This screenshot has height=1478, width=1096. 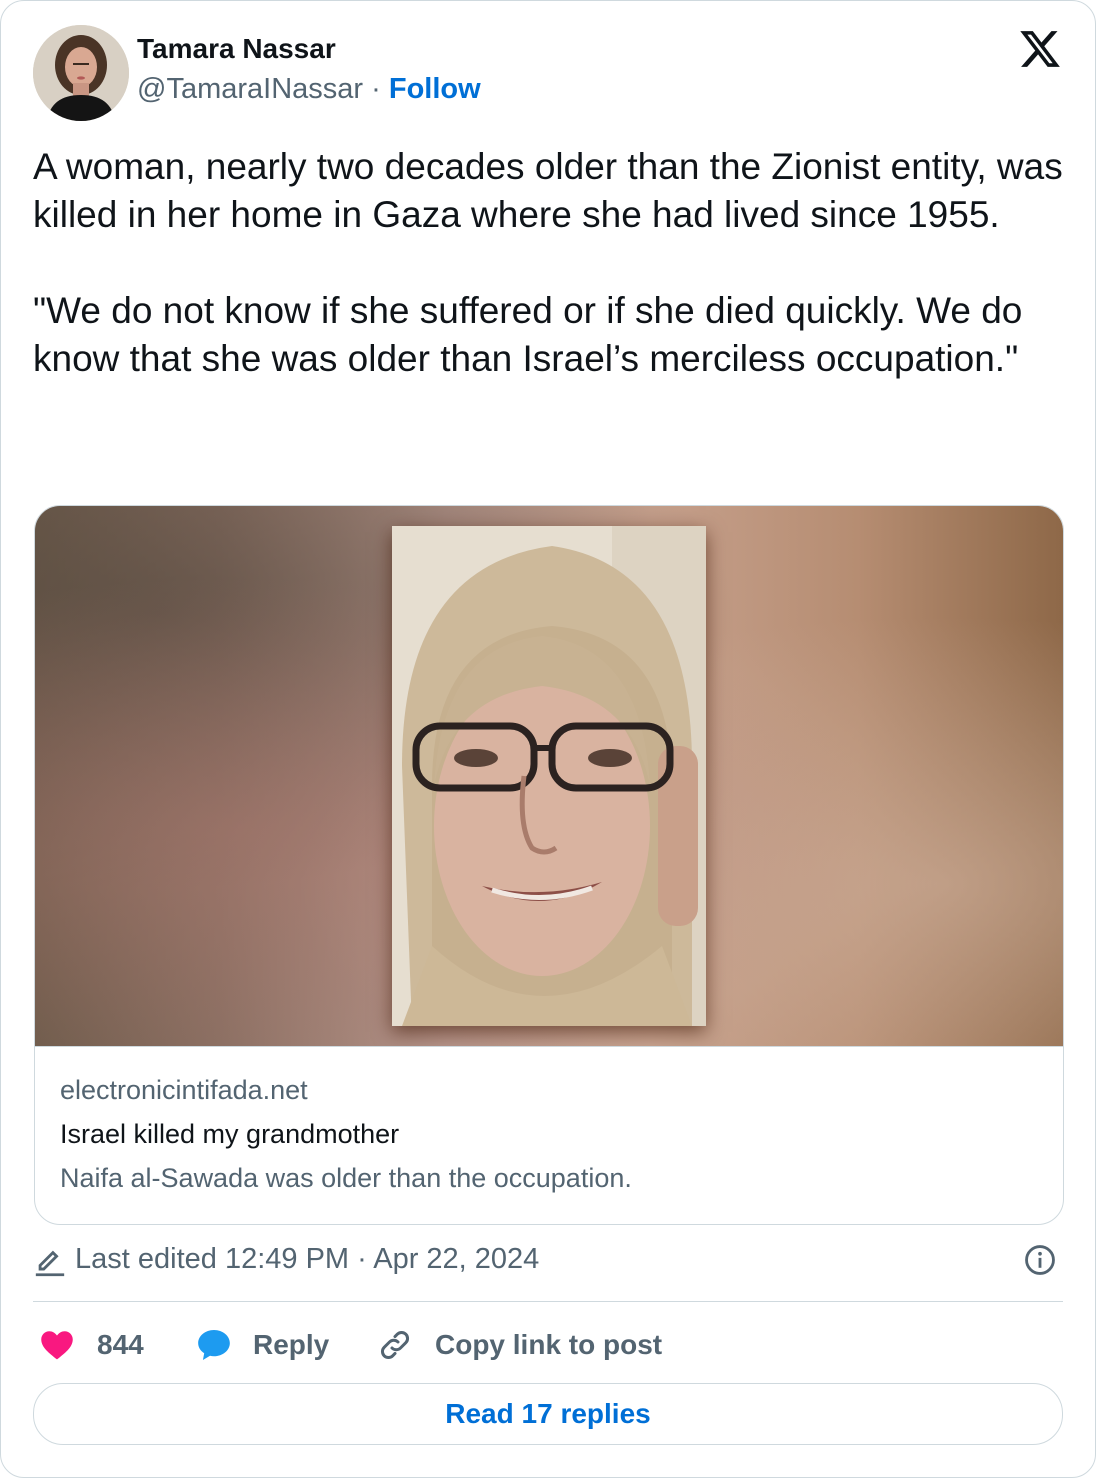 I want to click on avatar-image, so click(x=81, y=73).